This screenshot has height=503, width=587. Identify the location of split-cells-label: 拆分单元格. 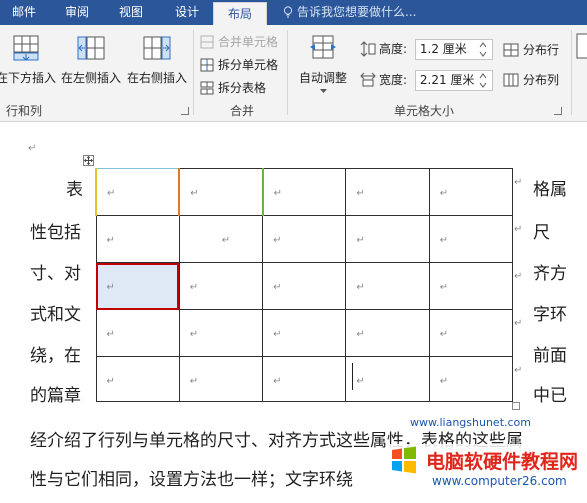
(248, 65).